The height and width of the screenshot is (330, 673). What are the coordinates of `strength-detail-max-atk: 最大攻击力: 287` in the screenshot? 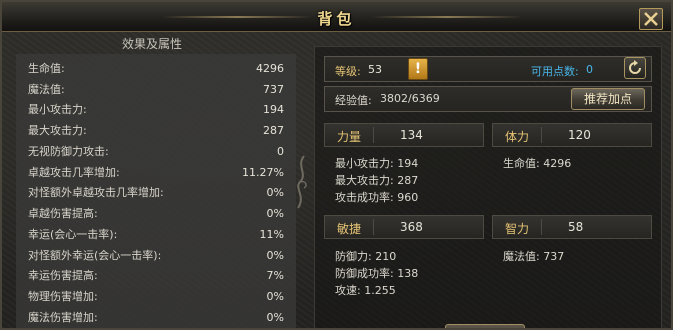 It's located at (377, 180).